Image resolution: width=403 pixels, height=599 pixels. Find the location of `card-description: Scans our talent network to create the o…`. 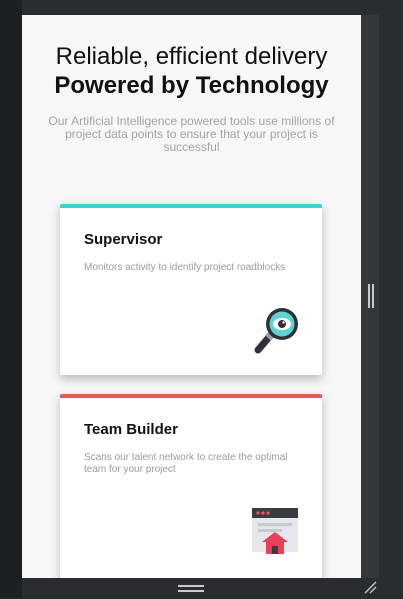

card-description: Scans our talent network to create the o… is located at coordinates (186, 463).